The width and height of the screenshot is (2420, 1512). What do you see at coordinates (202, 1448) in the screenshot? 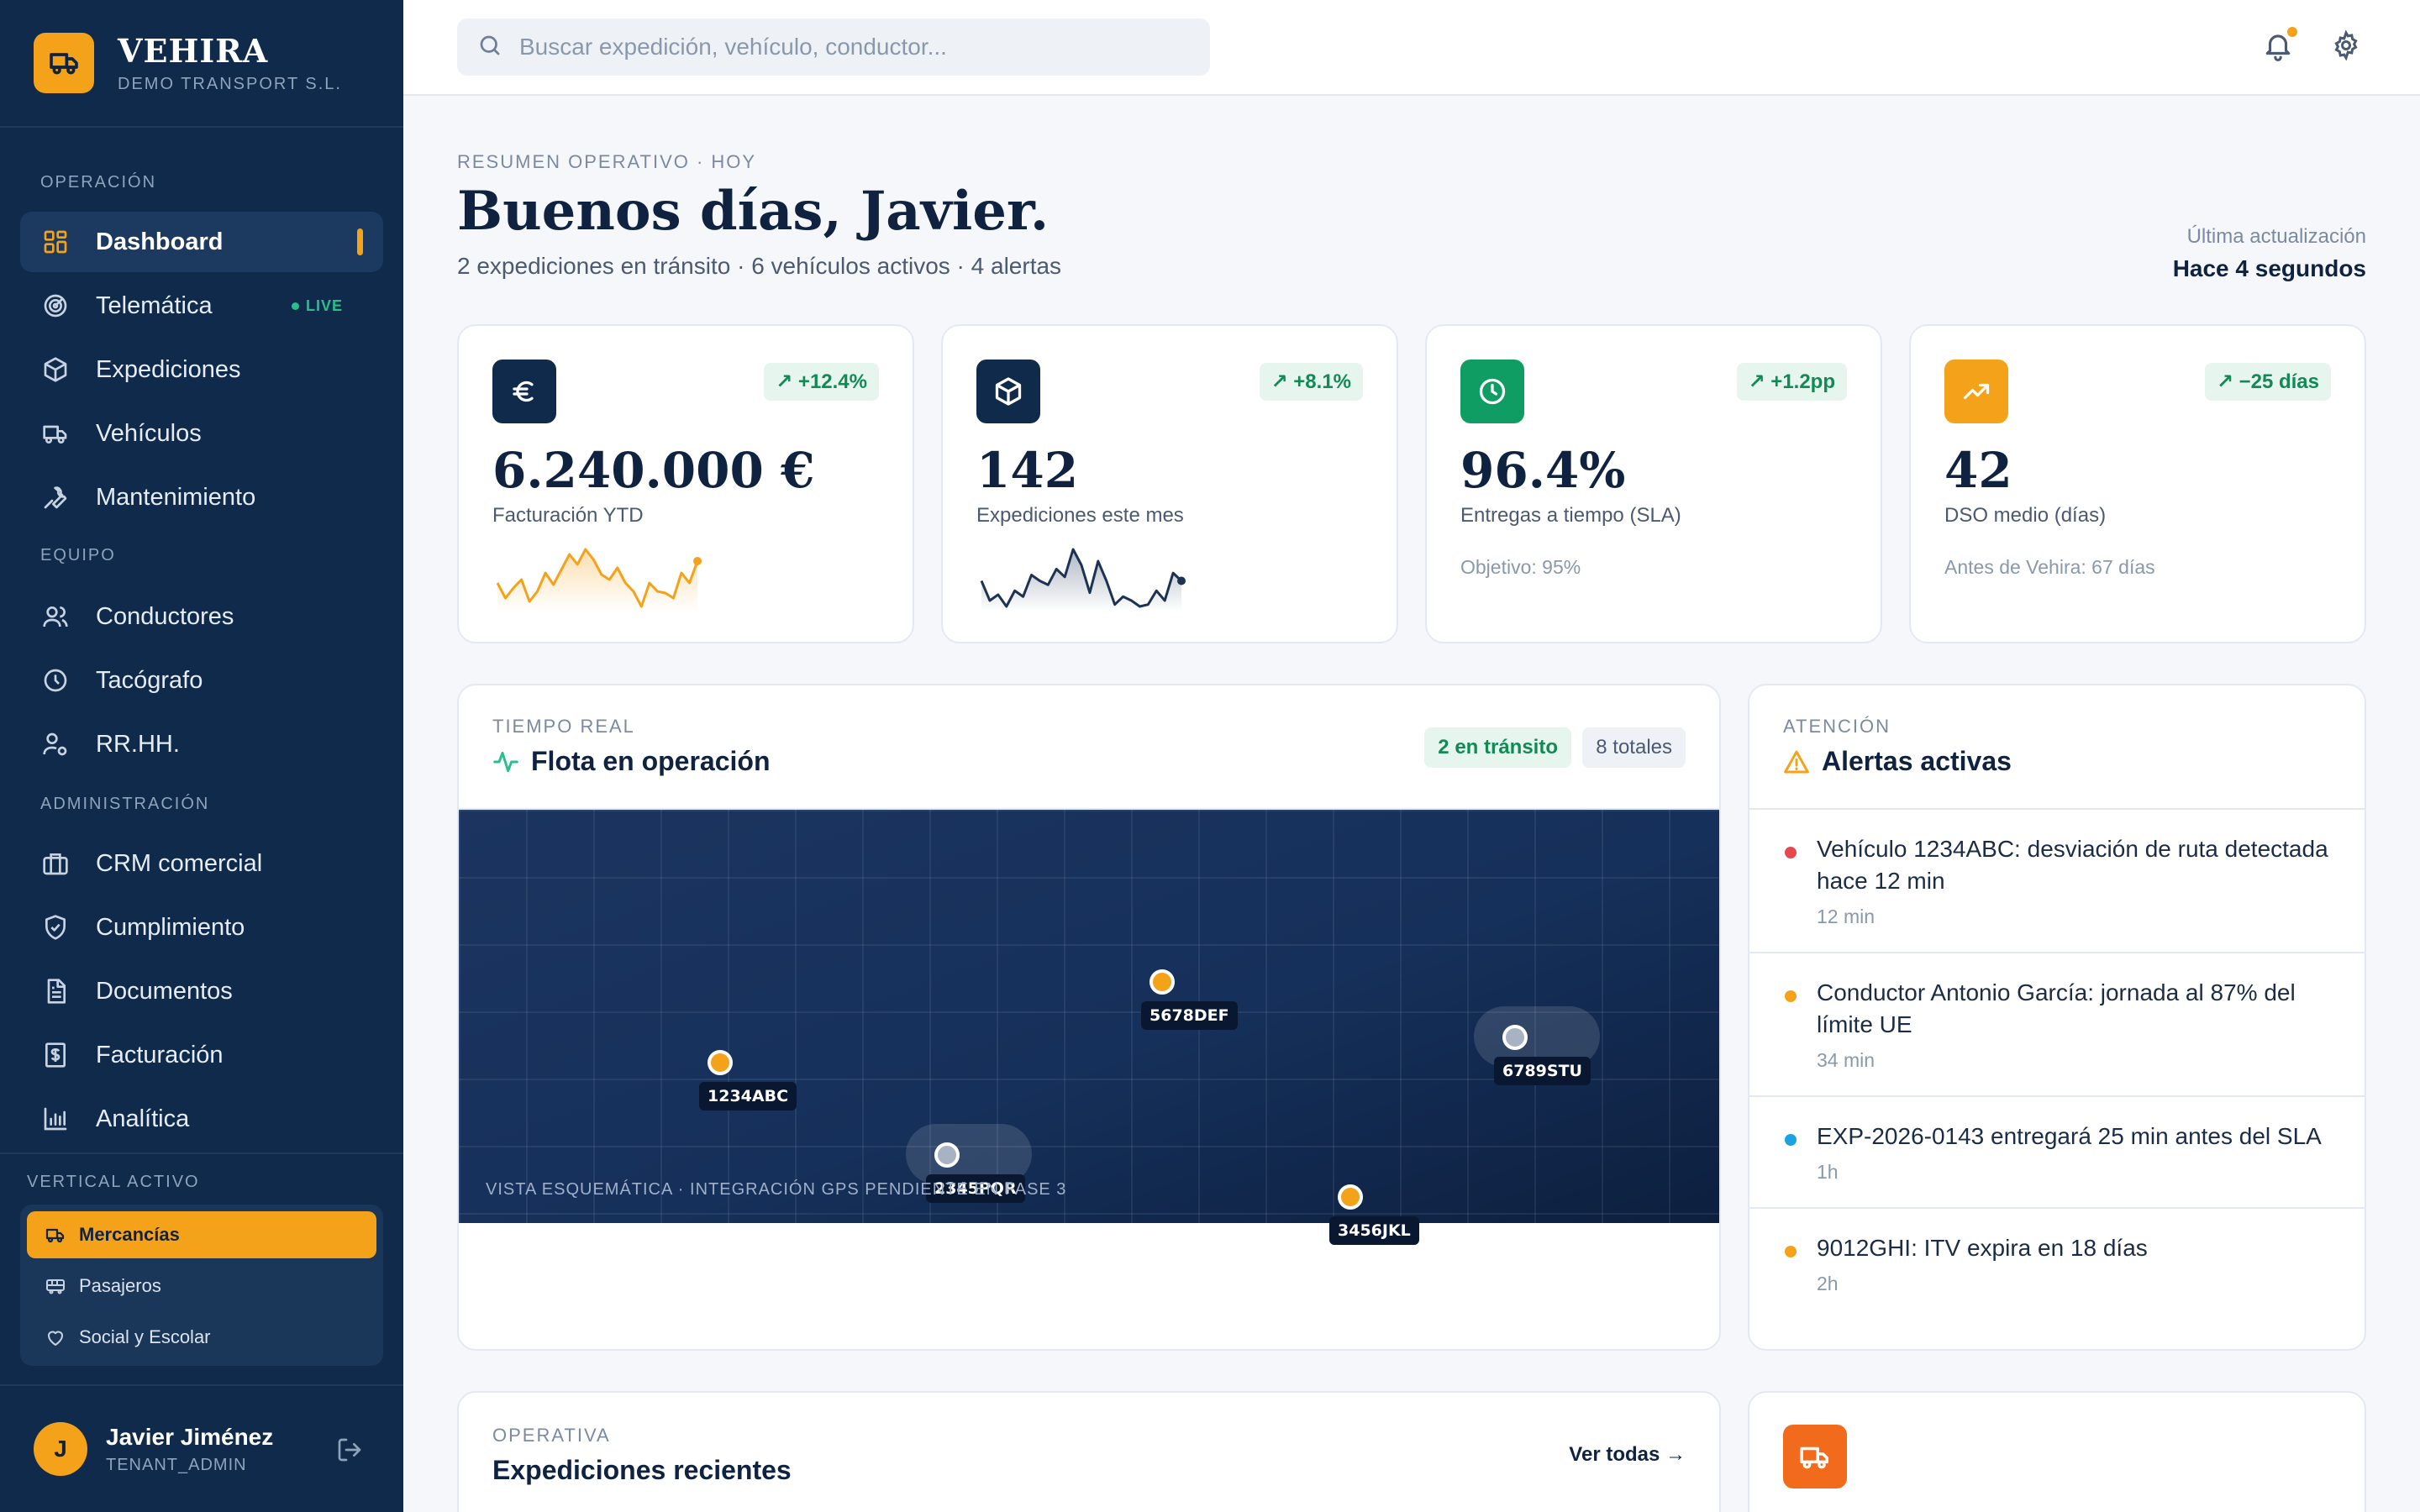
I see `user-profile: J Javier Jiménez TENANT_ADMIN` at bounding box center [202, 1448].